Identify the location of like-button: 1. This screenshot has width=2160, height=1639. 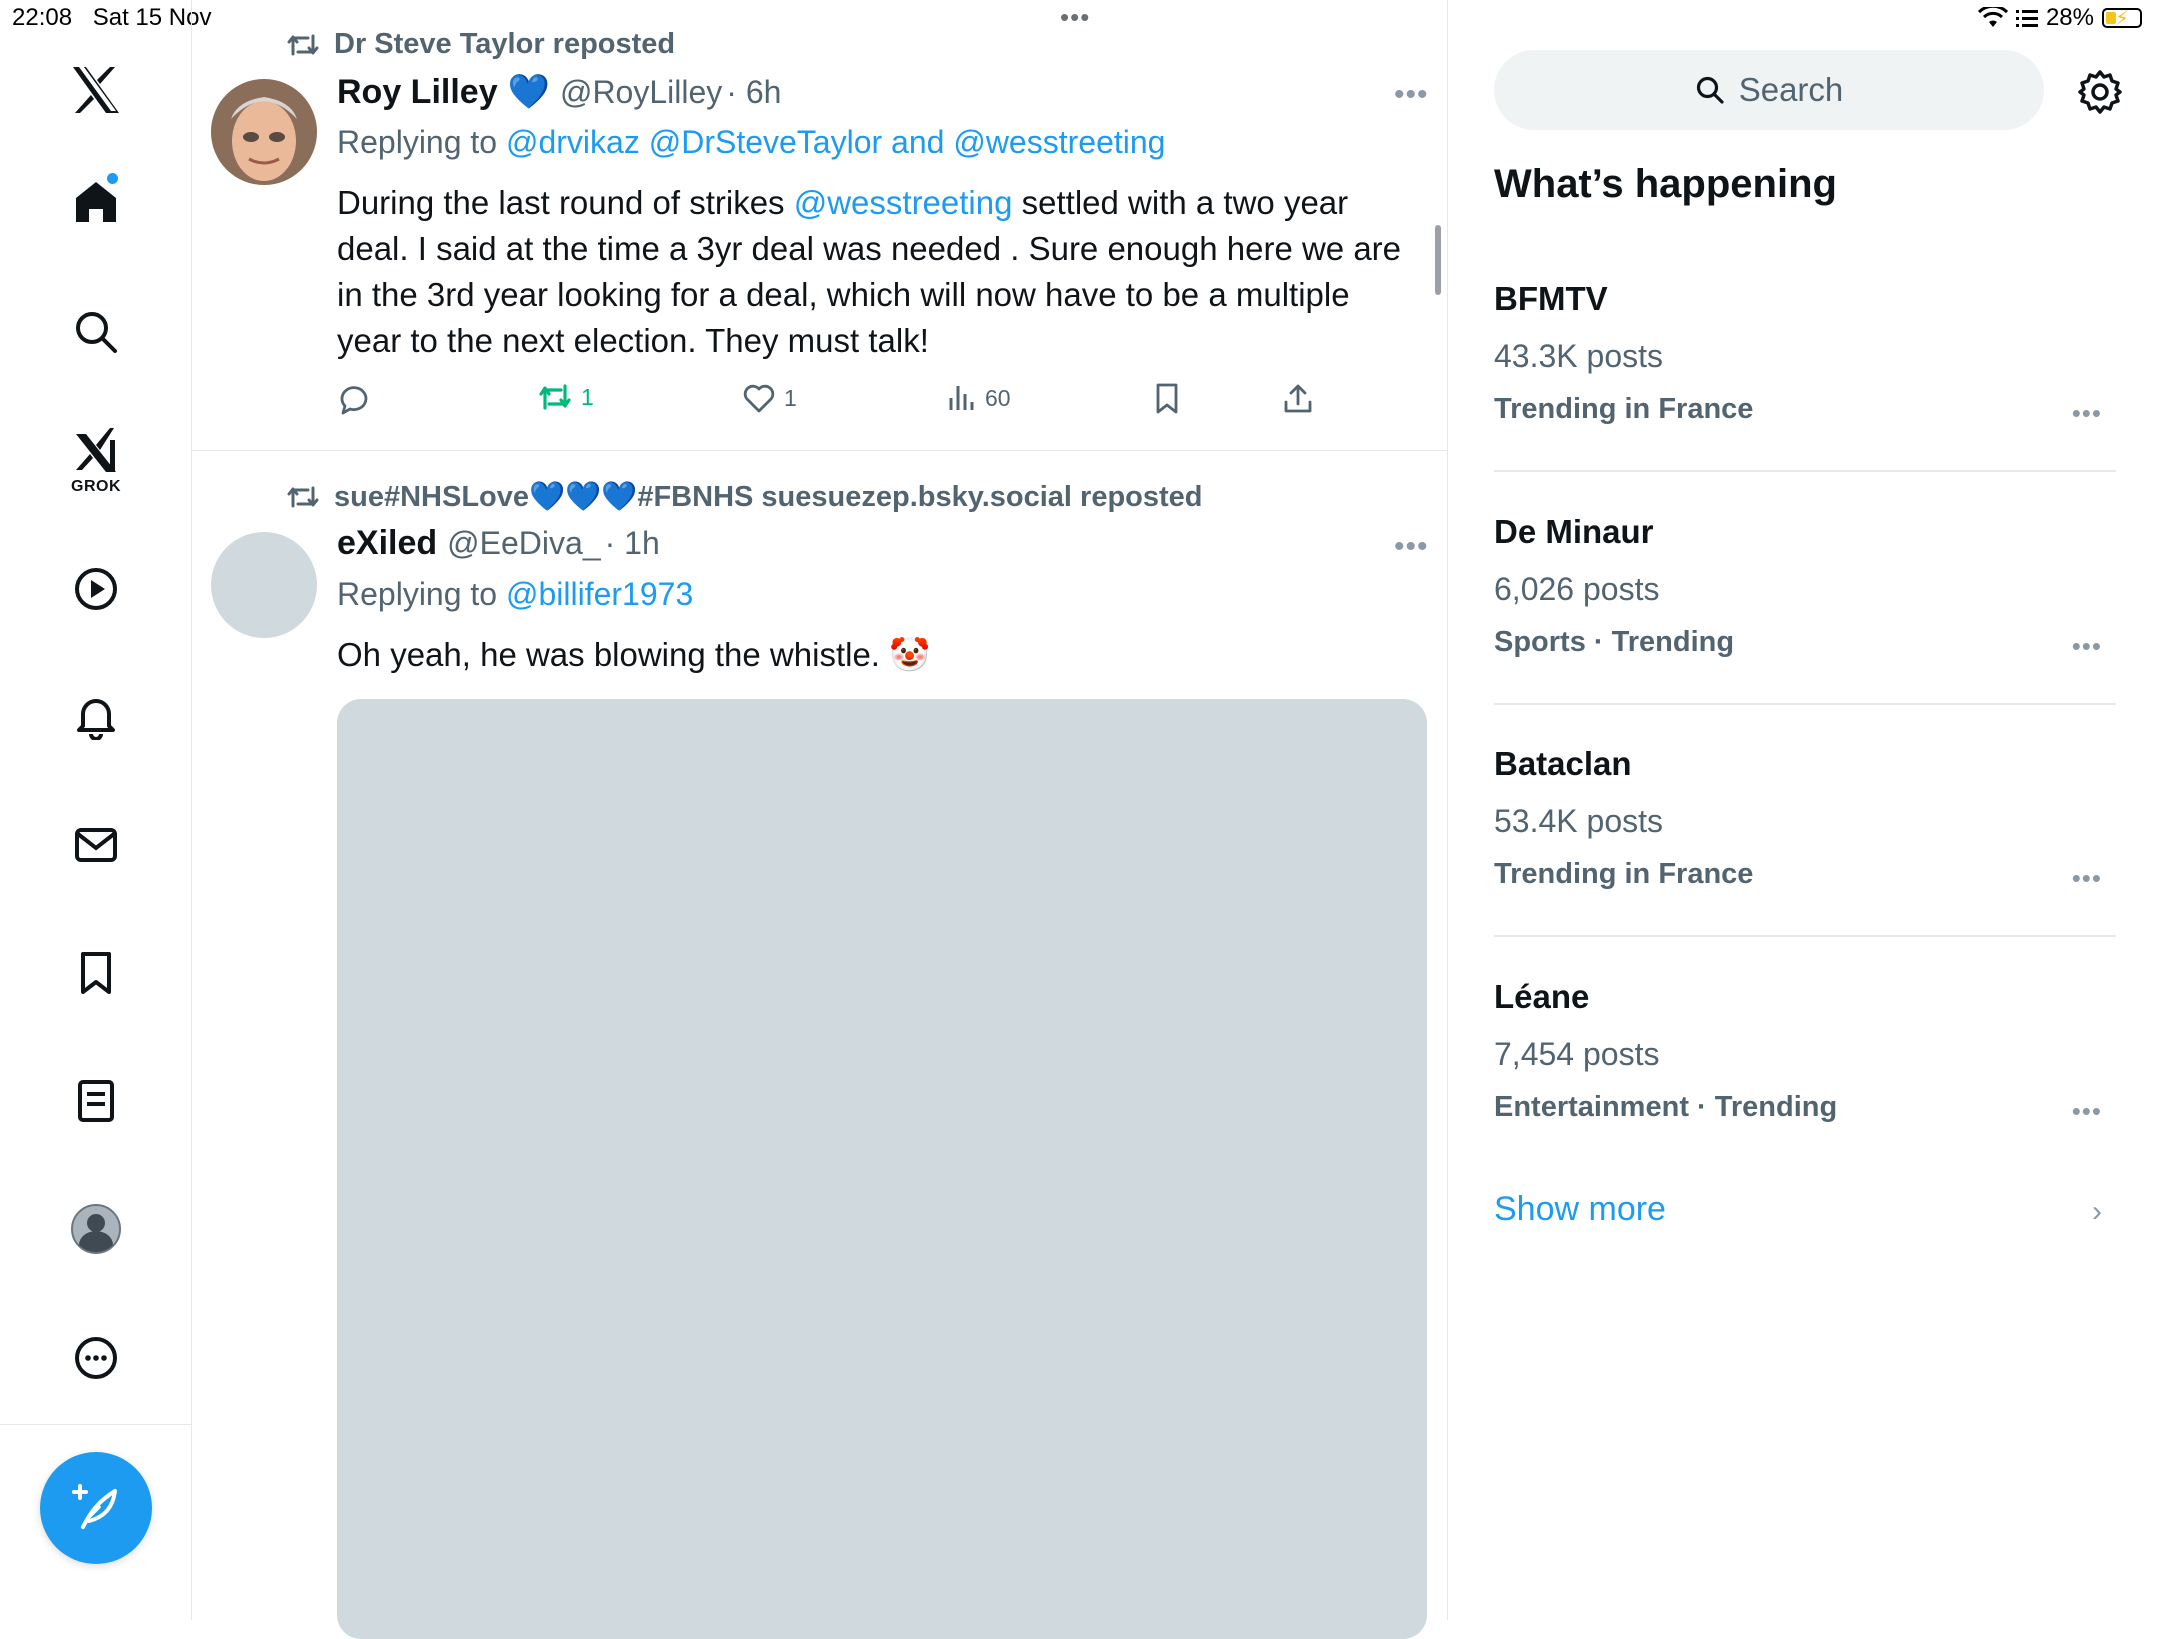
(769, 398).